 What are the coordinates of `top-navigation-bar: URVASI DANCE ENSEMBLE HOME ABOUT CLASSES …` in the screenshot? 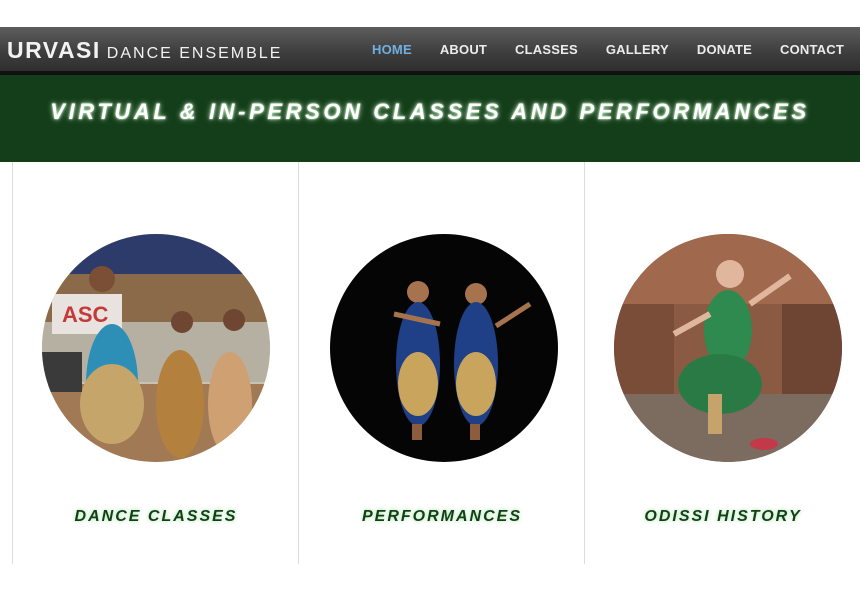 It's located at (430, 51).